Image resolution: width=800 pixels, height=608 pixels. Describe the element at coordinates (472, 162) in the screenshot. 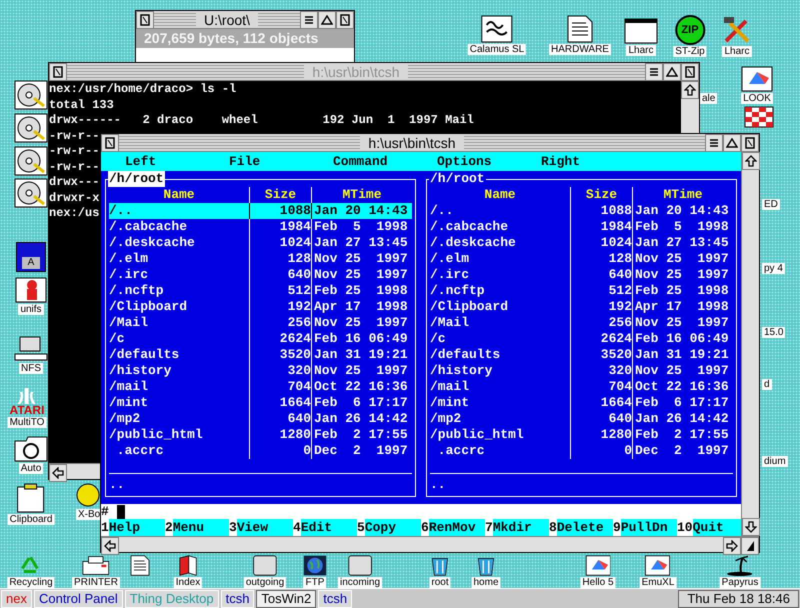

I see `menu-item: Options` at that location.